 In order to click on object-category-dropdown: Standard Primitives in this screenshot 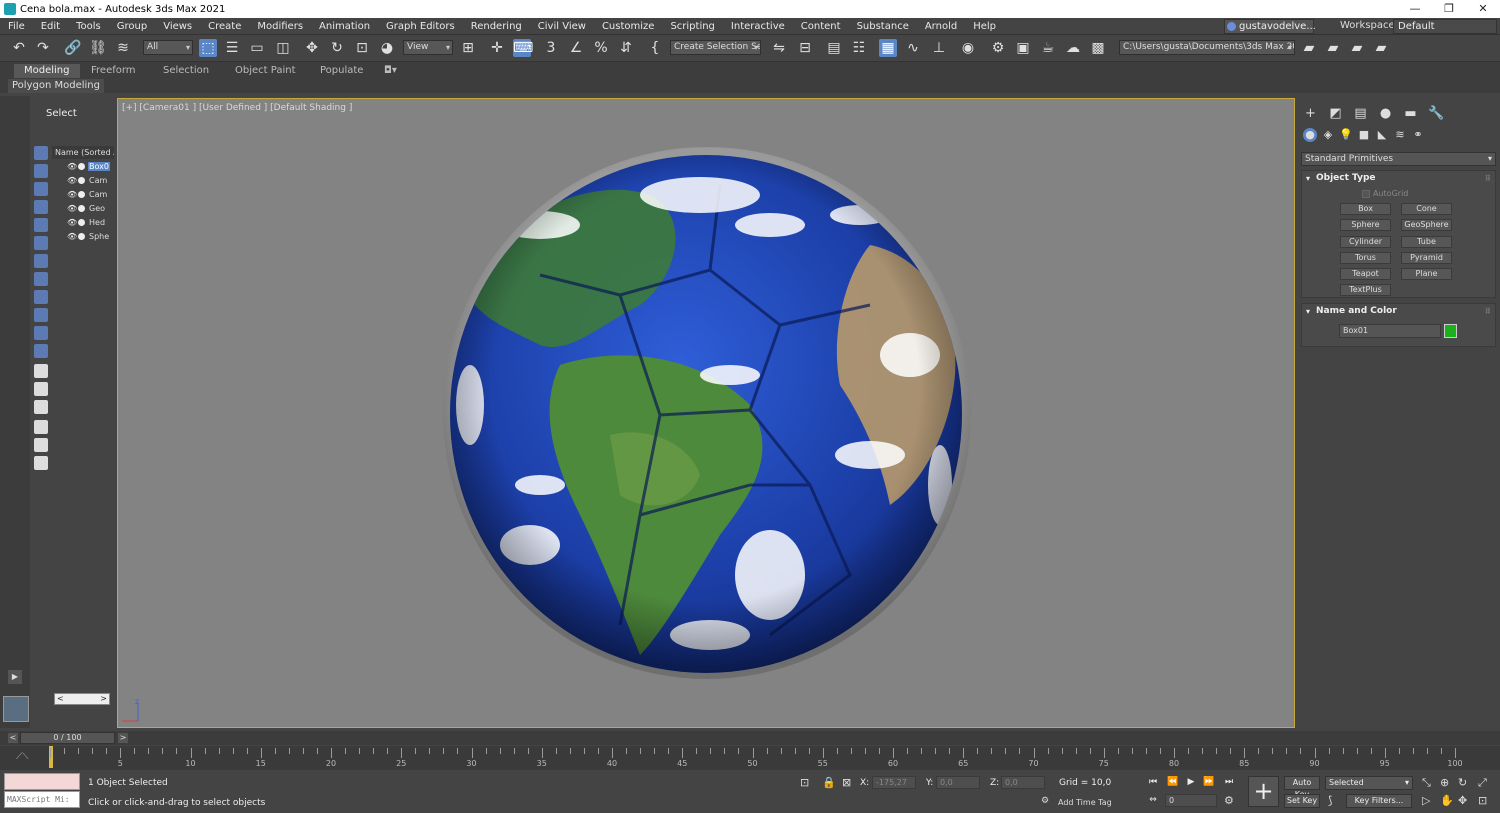, I will do `click(1398, 159)`.